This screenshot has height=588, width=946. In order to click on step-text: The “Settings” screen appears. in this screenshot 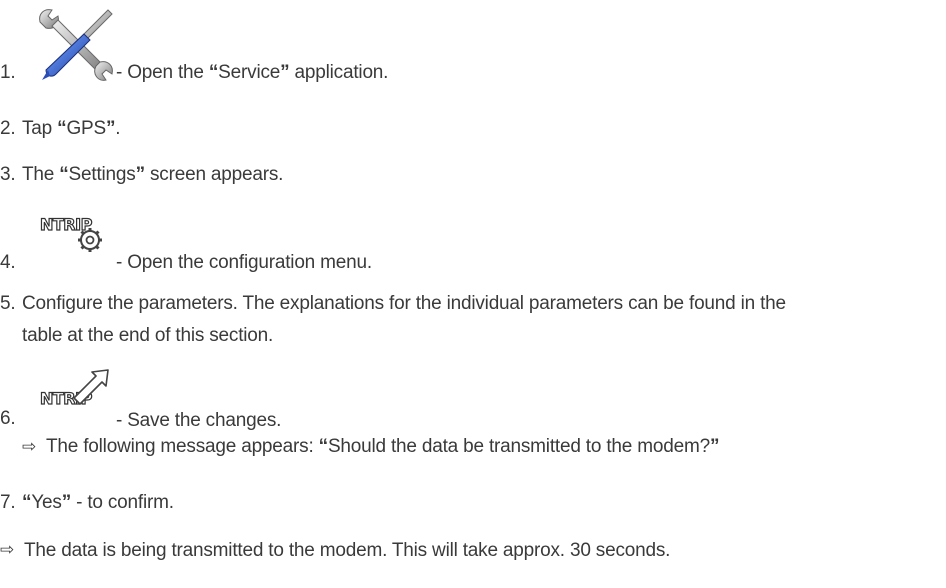, I will do `click(153, 174)`.